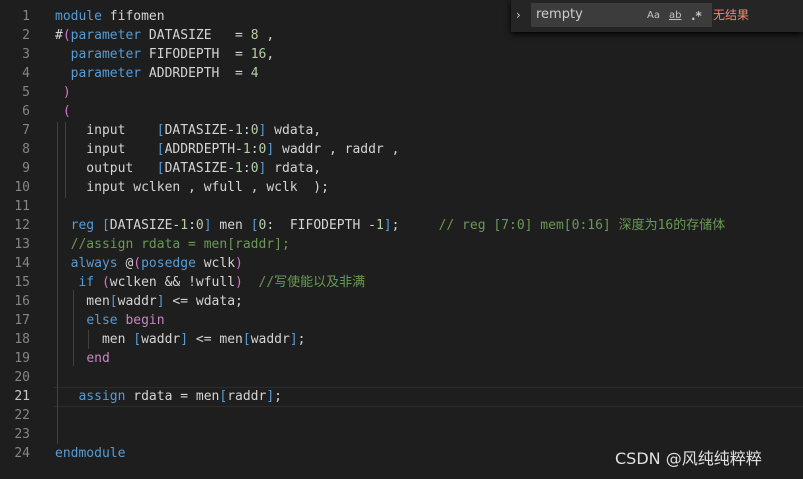 This screenshot has width=803, height=479. Describe the element at coordinates (215, 263) in the screenshot. I see `code-token: wclk` at that location.